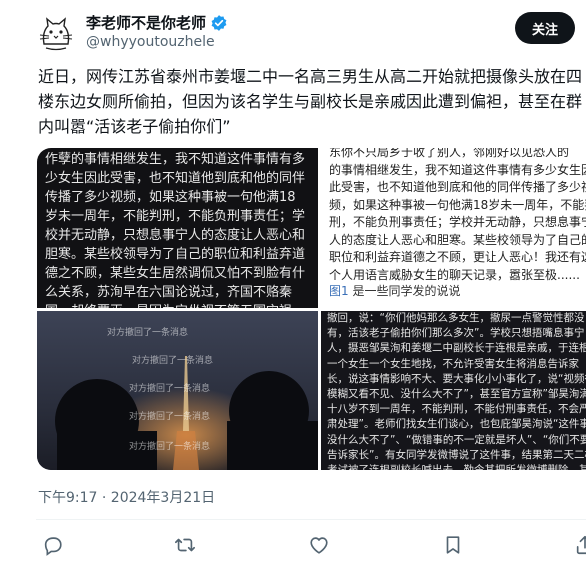  I want to click on share-icon, so click(581, 545).